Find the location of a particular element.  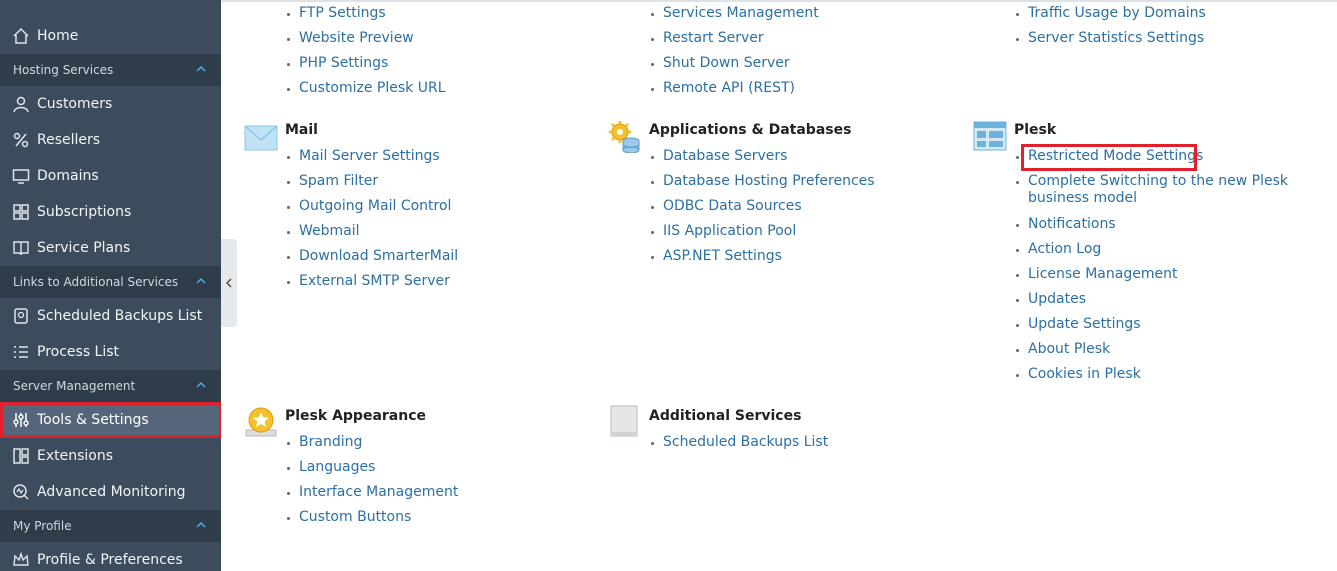

link-spam-filter: Spam Filter is located at coordinates (338, 181).